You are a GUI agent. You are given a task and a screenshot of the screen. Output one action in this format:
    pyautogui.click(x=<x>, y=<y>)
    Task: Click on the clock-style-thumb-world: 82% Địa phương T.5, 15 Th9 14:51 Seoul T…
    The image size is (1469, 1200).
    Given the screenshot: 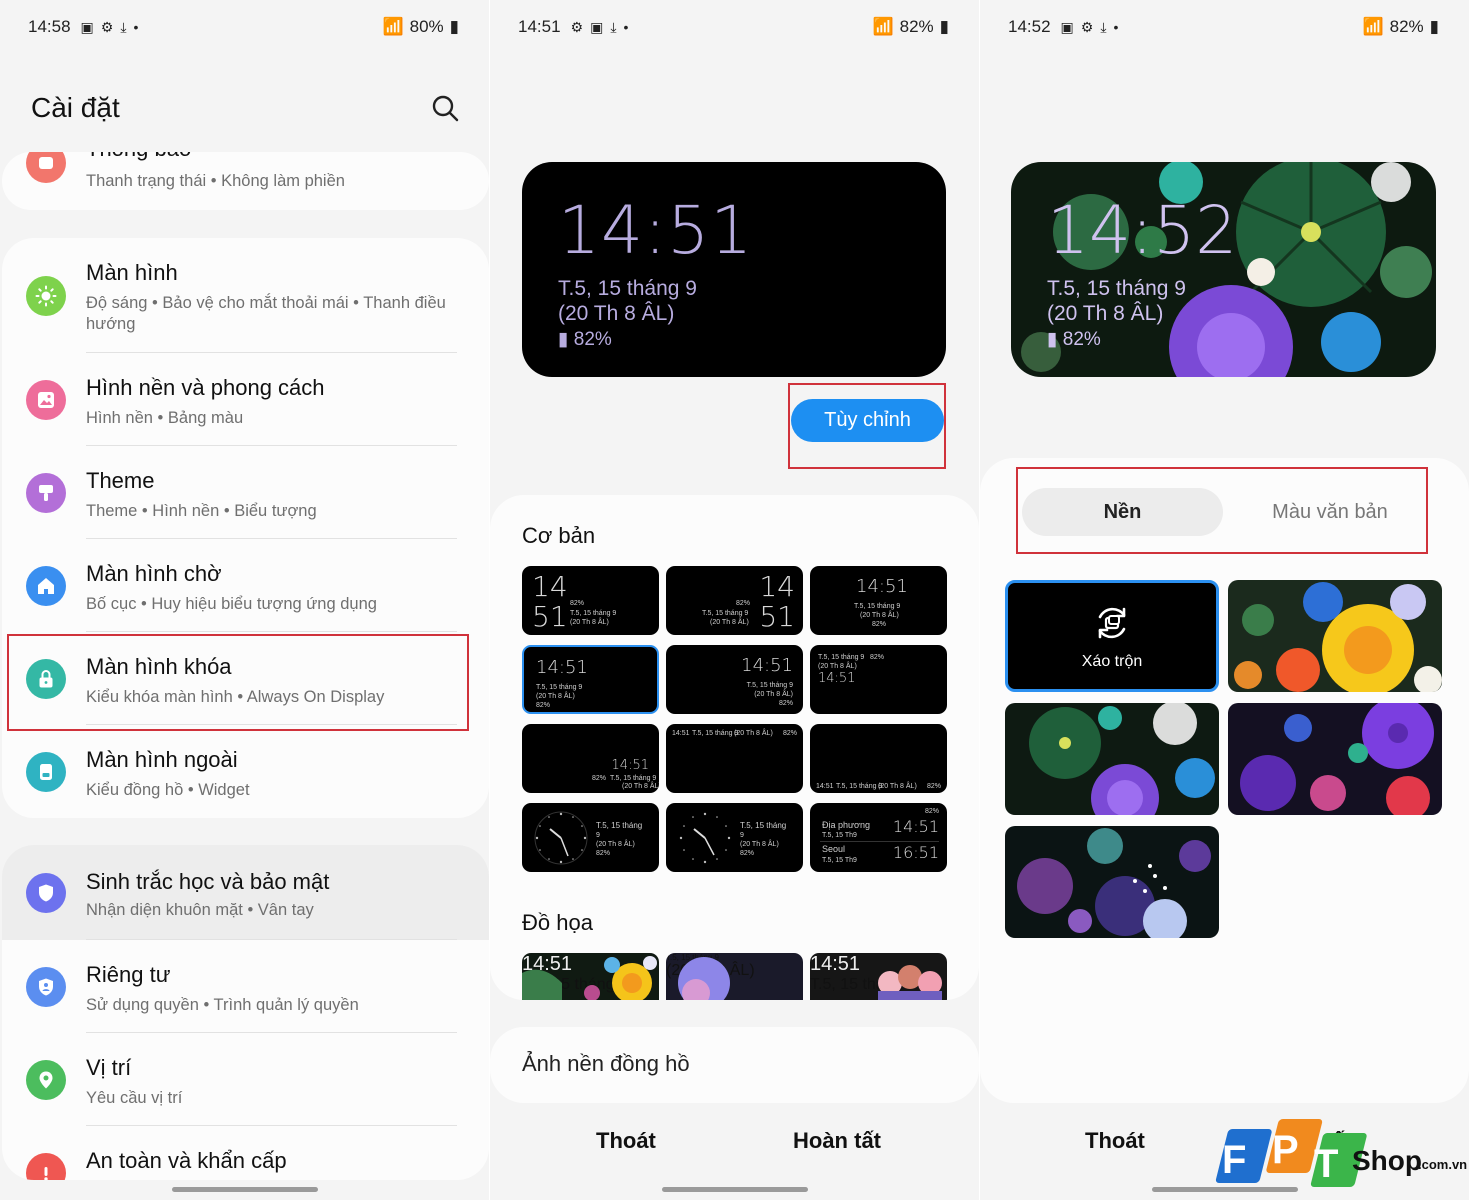 What is the action you would take?
    pyautogui.click(x=878, y=837)
    